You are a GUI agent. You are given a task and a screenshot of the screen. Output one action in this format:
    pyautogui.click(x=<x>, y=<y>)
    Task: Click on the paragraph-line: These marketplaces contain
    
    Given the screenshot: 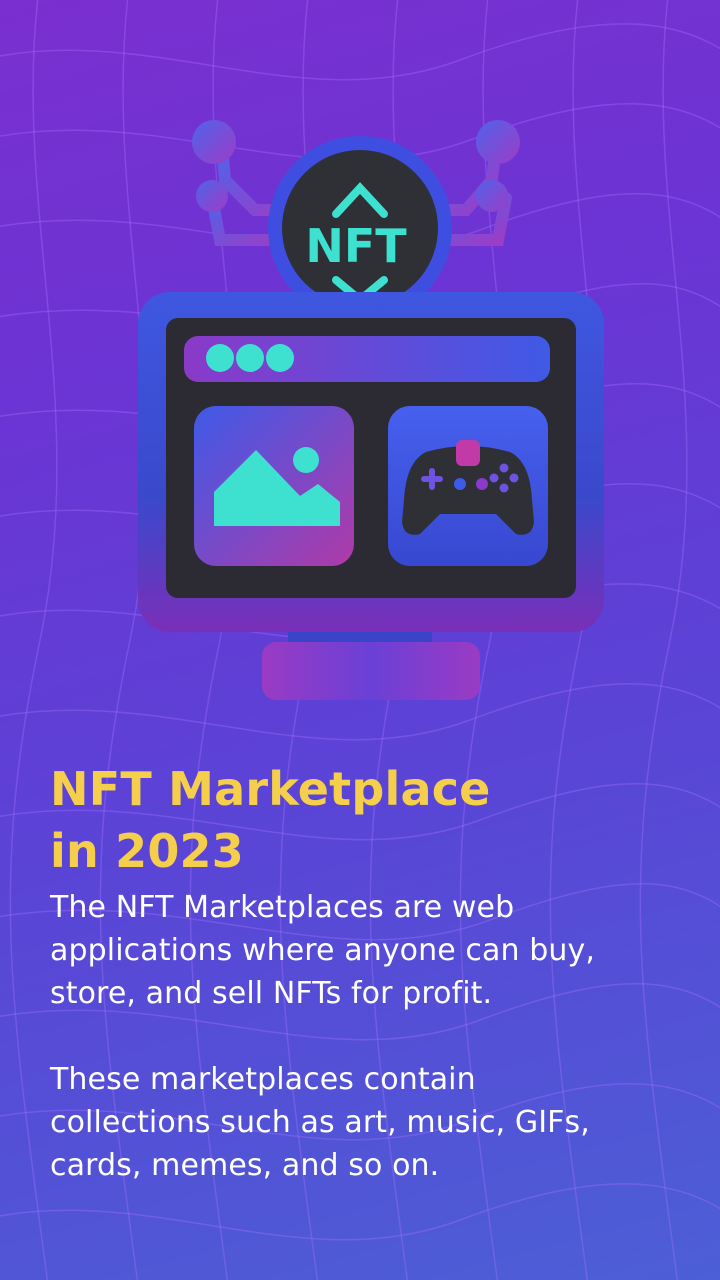 What is the action you would take?
    pyautogui.click(x=263, y=1079)
    